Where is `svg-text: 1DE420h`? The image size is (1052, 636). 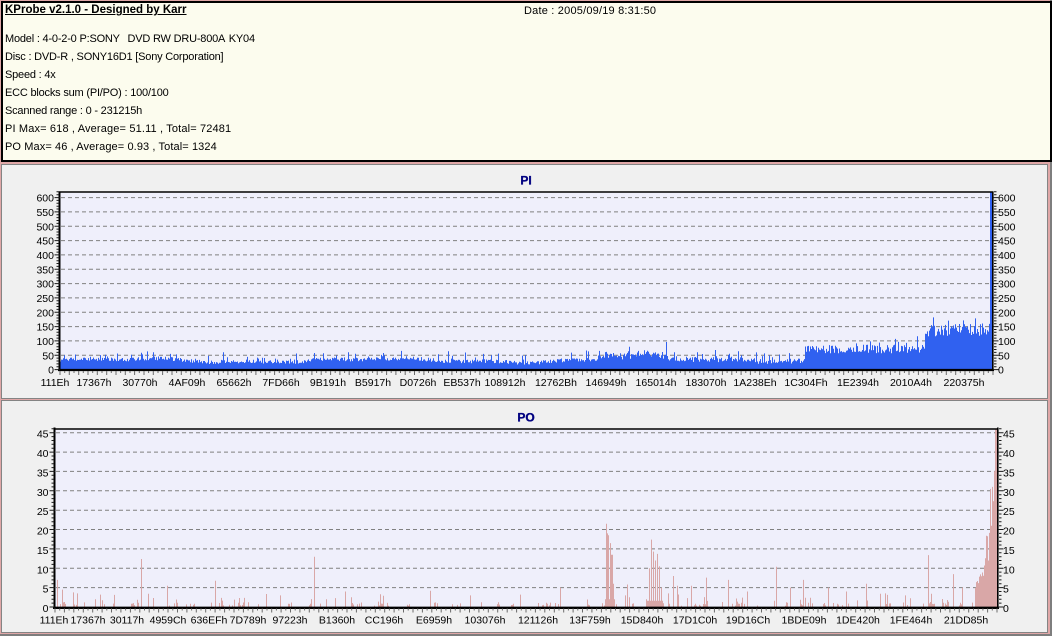
svg-text: 1DE420h is located at coordinates (858, 621).